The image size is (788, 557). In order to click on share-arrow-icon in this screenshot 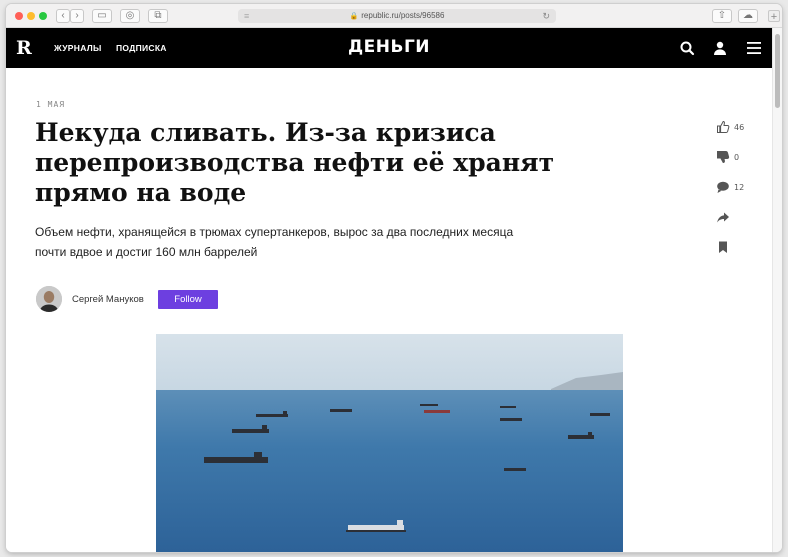, I will do `click(723, 217)`.